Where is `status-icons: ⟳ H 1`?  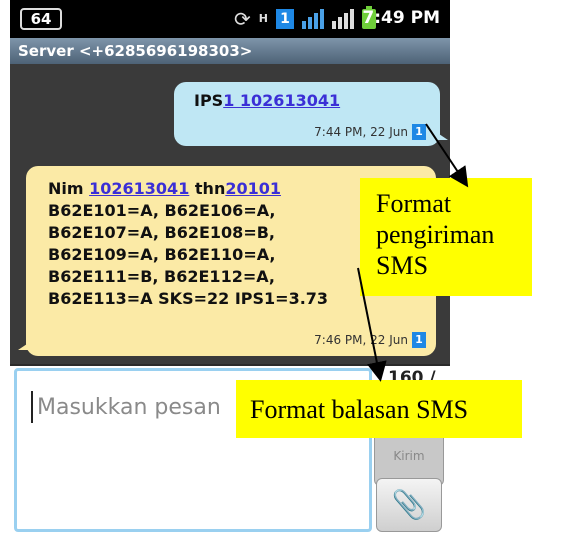
status-icons: ⟳ H 1 is located at coordinates (305, 19).